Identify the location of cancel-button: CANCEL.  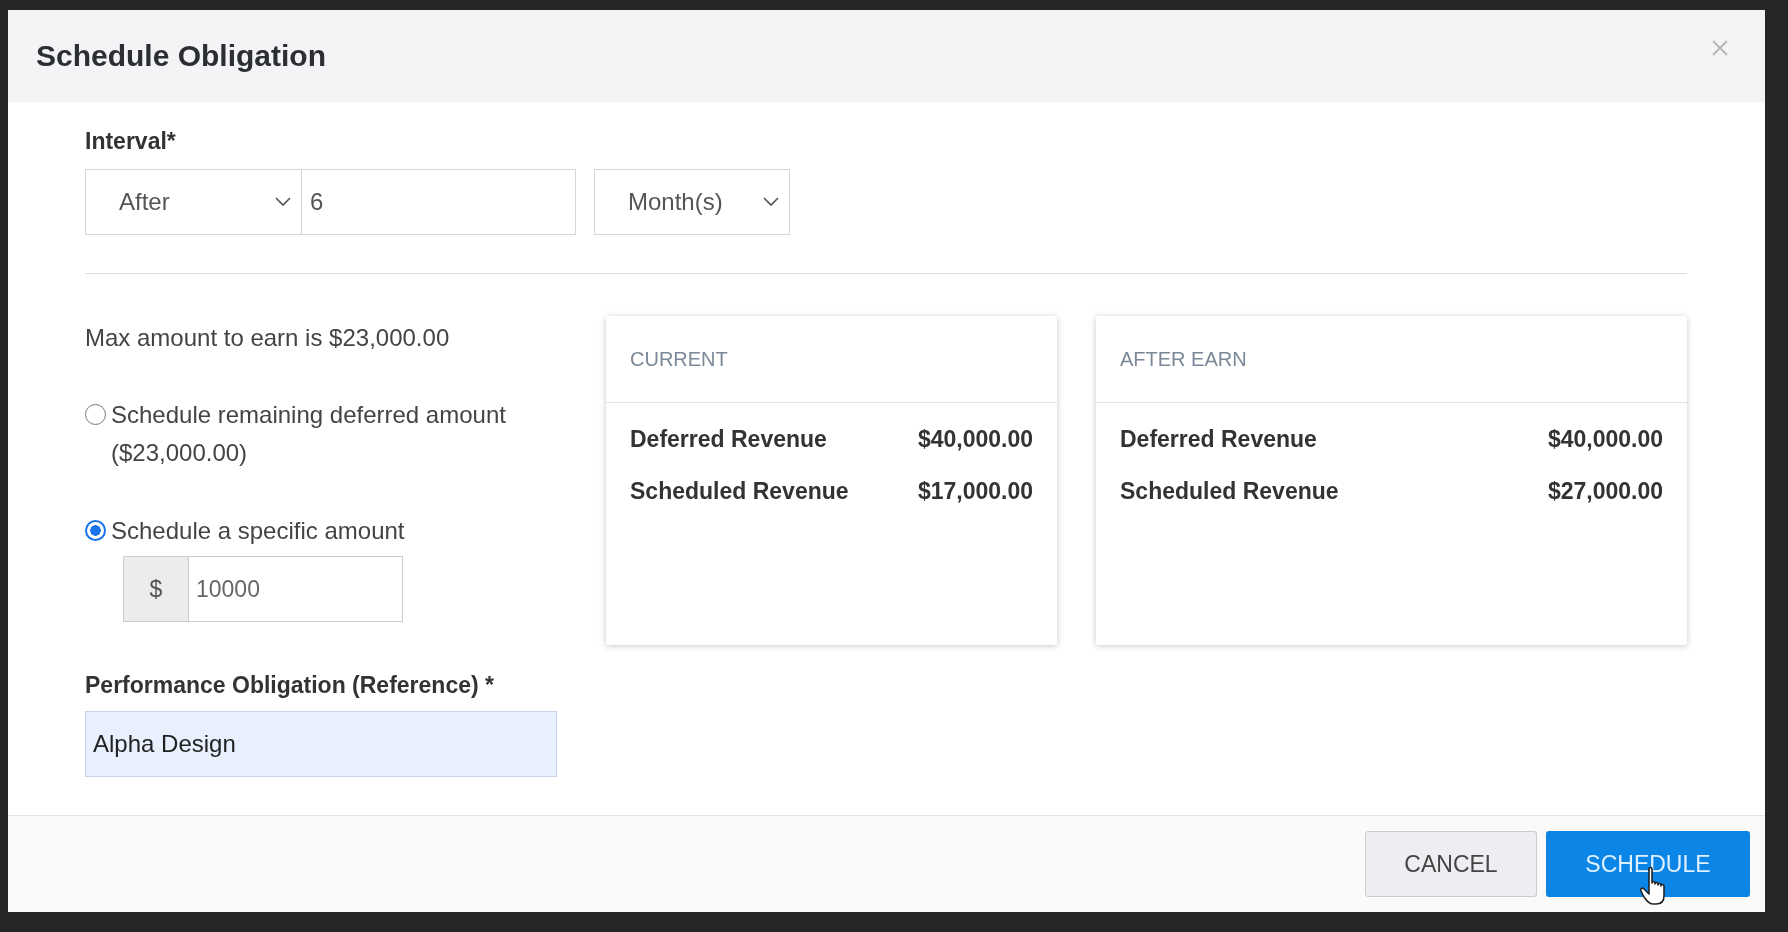
(1451, 864).